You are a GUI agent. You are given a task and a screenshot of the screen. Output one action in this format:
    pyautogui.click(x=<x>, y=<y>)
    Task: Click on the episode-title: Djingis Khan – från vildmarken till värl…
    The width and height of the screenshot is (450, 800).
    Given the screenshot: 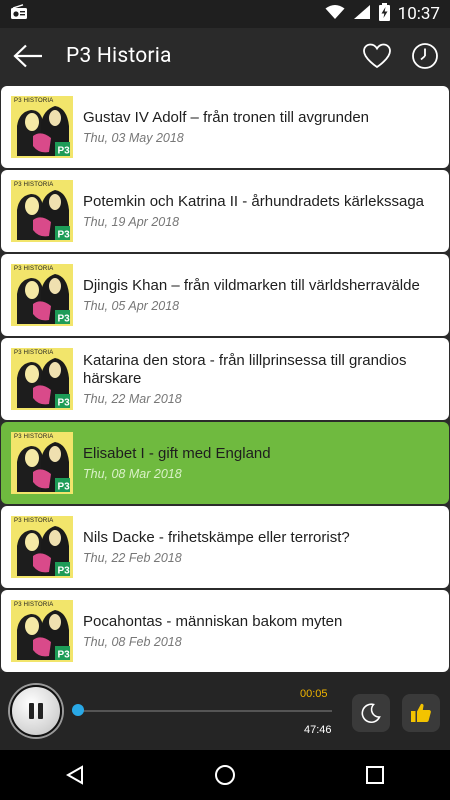 What is the action you would take?
    pyautogui.click(x=251, y=285)
    